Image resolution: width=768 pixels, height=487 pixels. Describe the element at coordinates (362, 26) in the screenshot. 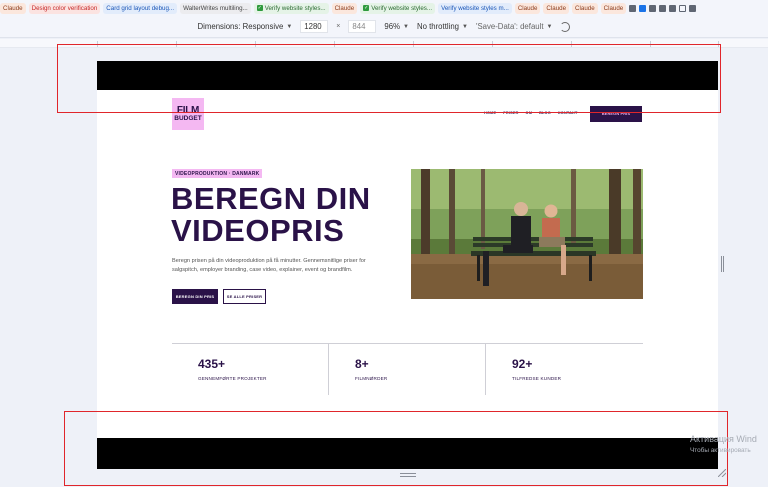

I see `height-input: 844` at that location.